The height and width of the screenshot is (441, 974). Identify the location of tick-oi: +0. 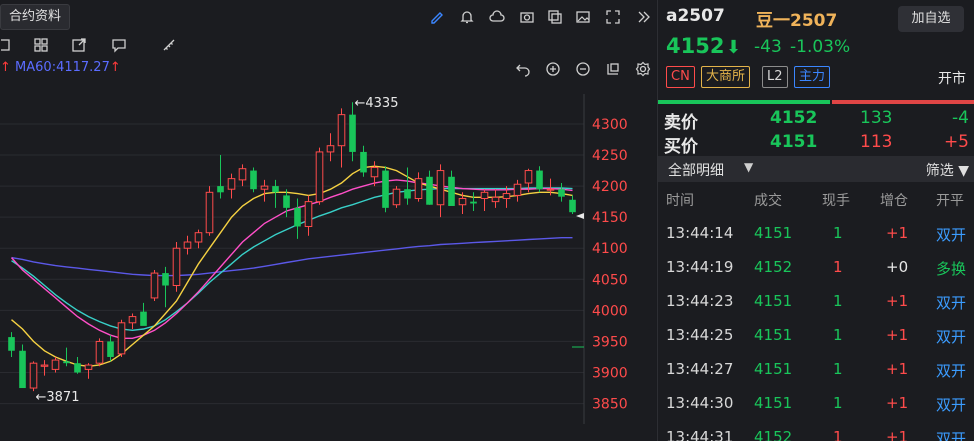
(897, 267).